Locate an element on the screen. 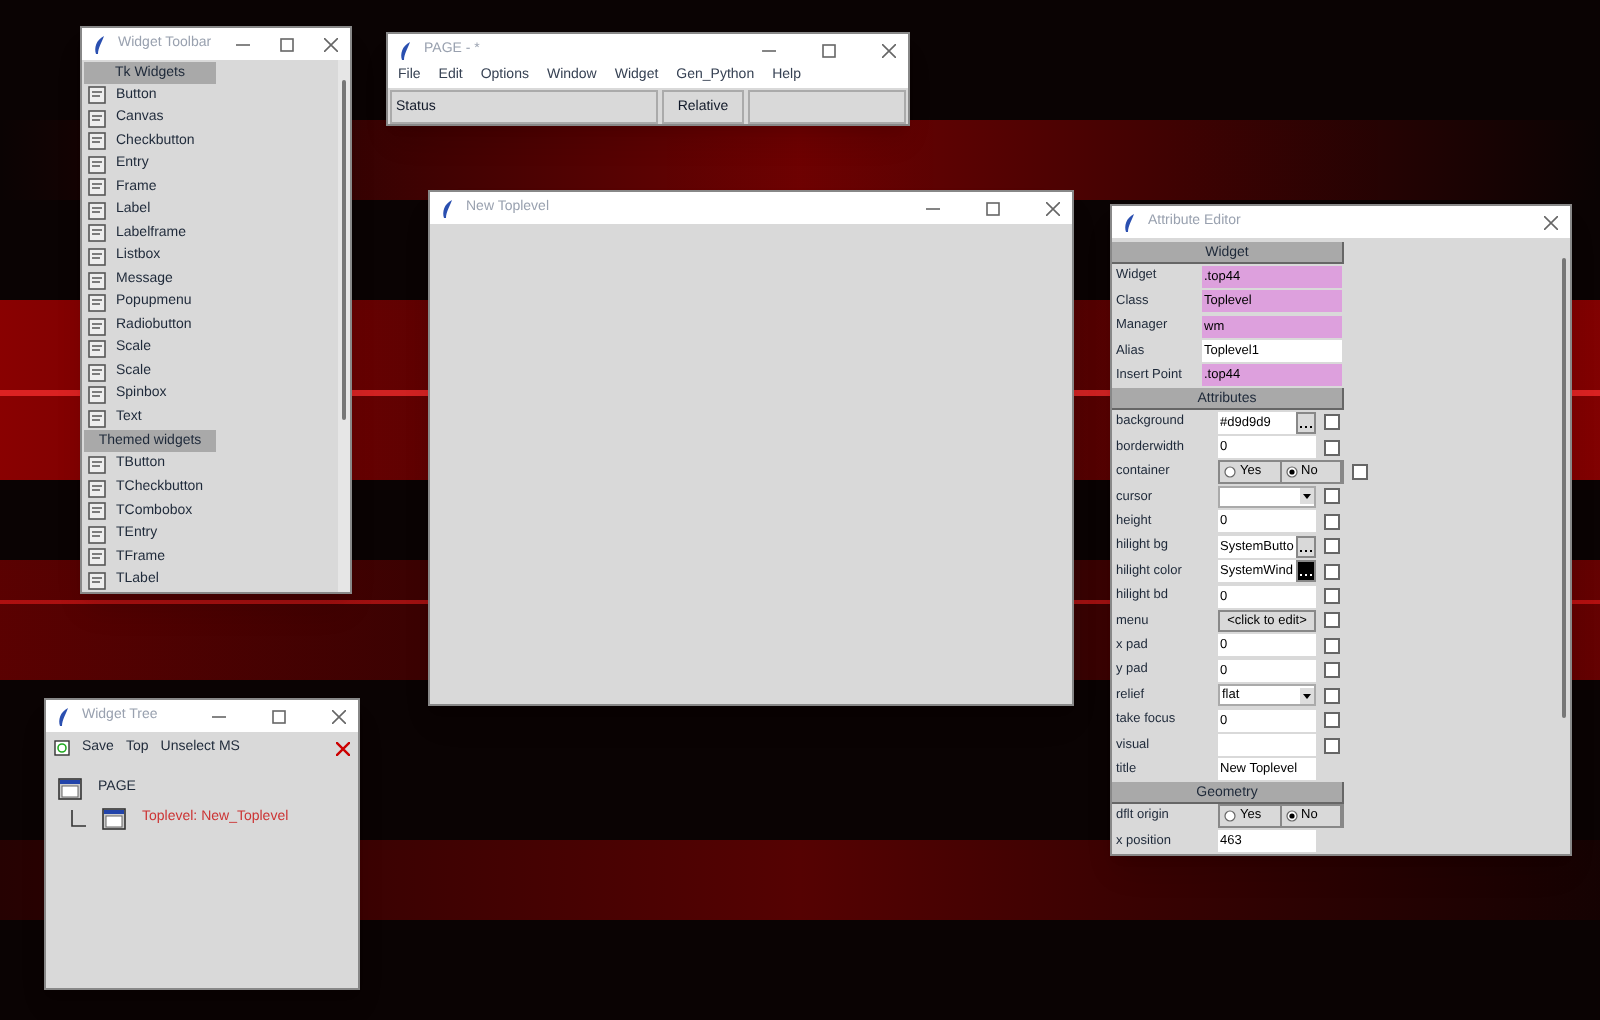 The width and height of the screenshot is (1600, 1020). tree-connector-icon is located at coordinates (78, 819).